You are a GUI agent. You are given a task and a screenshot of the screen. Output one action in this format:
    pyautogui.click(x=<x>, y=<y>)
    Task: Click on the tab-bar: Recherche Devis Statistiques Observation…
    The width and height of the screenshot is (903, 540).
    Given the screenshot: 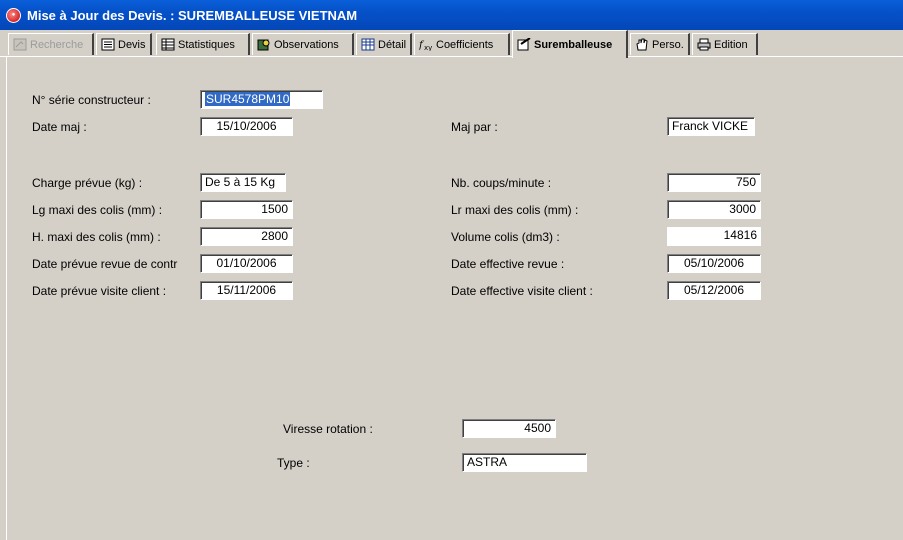 What is the action you would take?
    pyautogui.click(x=451, y=44)
    